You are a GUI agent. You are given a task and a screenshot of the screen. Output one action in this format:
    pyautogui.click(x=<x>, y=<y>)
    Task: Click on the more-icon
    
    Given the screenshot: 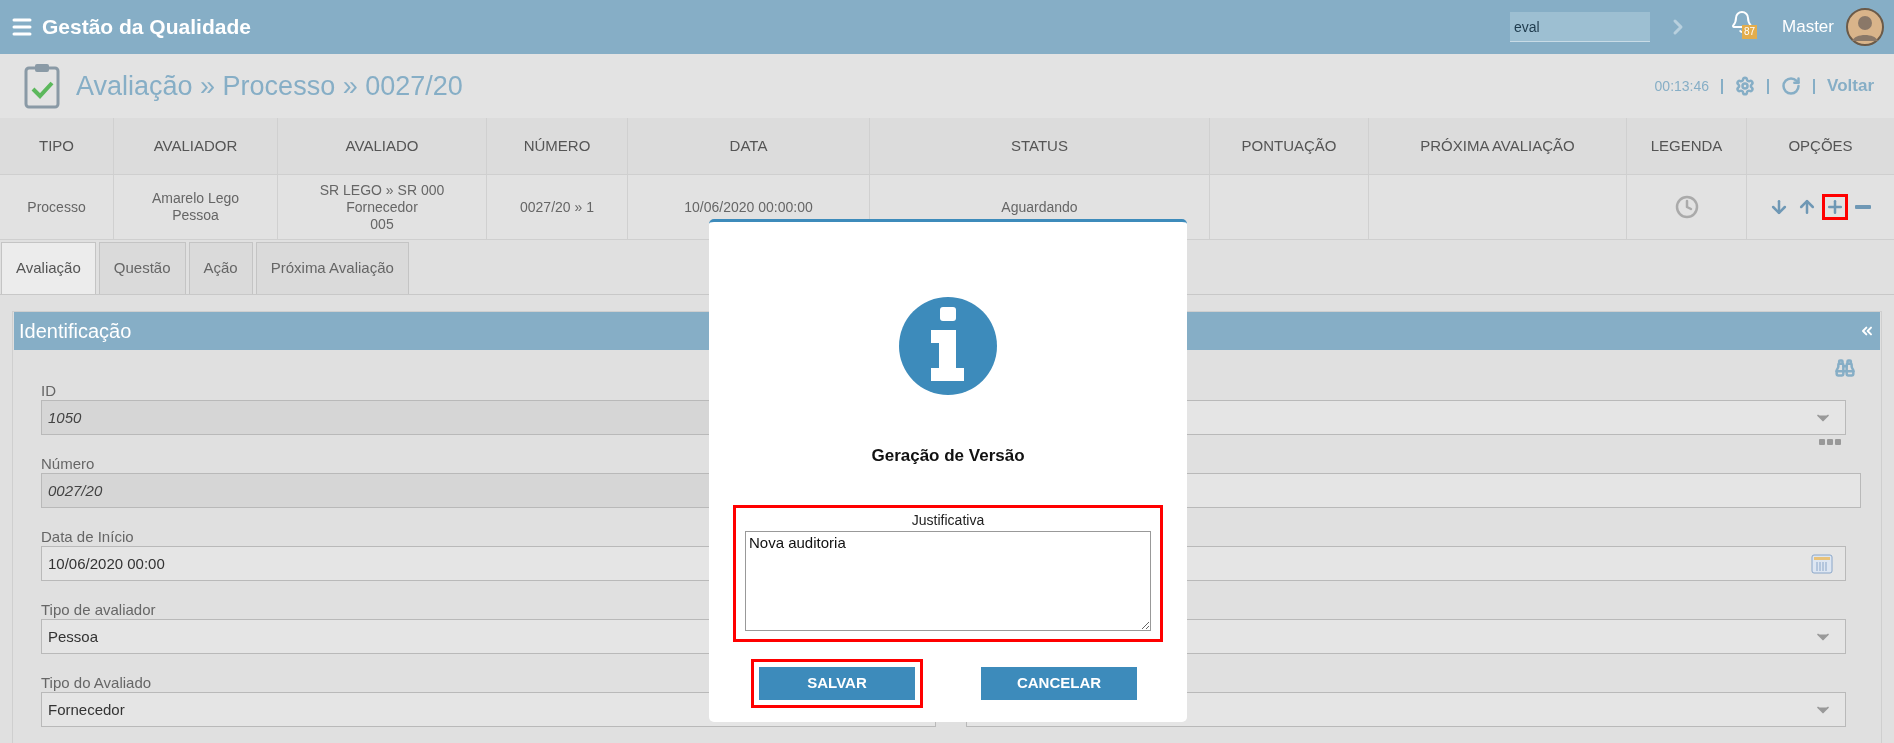 What is the action you would take?
    pyautogui.click(x=1830, y=442)
    